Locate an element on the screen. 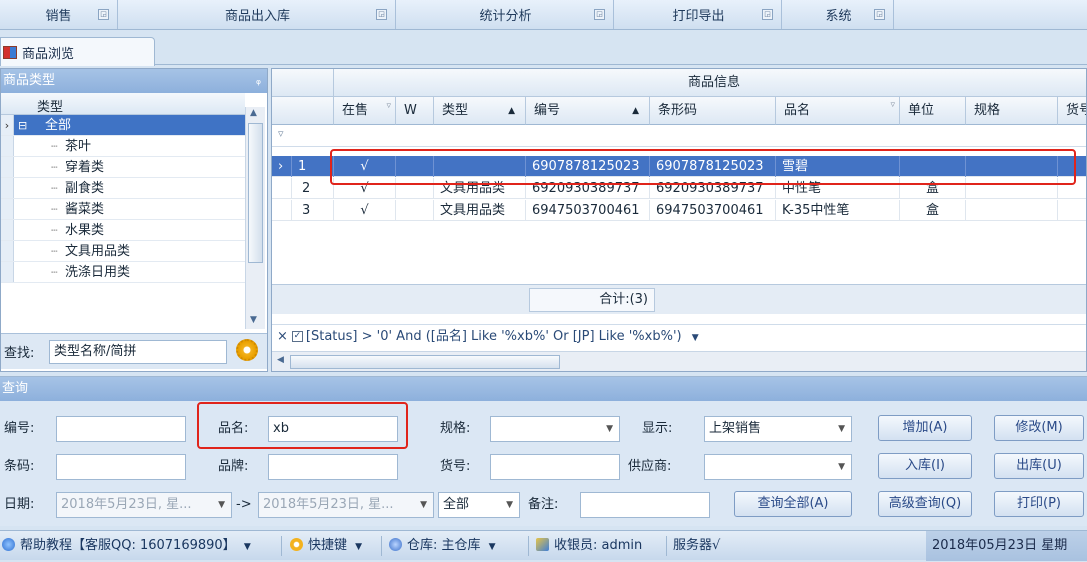  scroll-up-icon: ▲ is located at coordinates (253, 113).